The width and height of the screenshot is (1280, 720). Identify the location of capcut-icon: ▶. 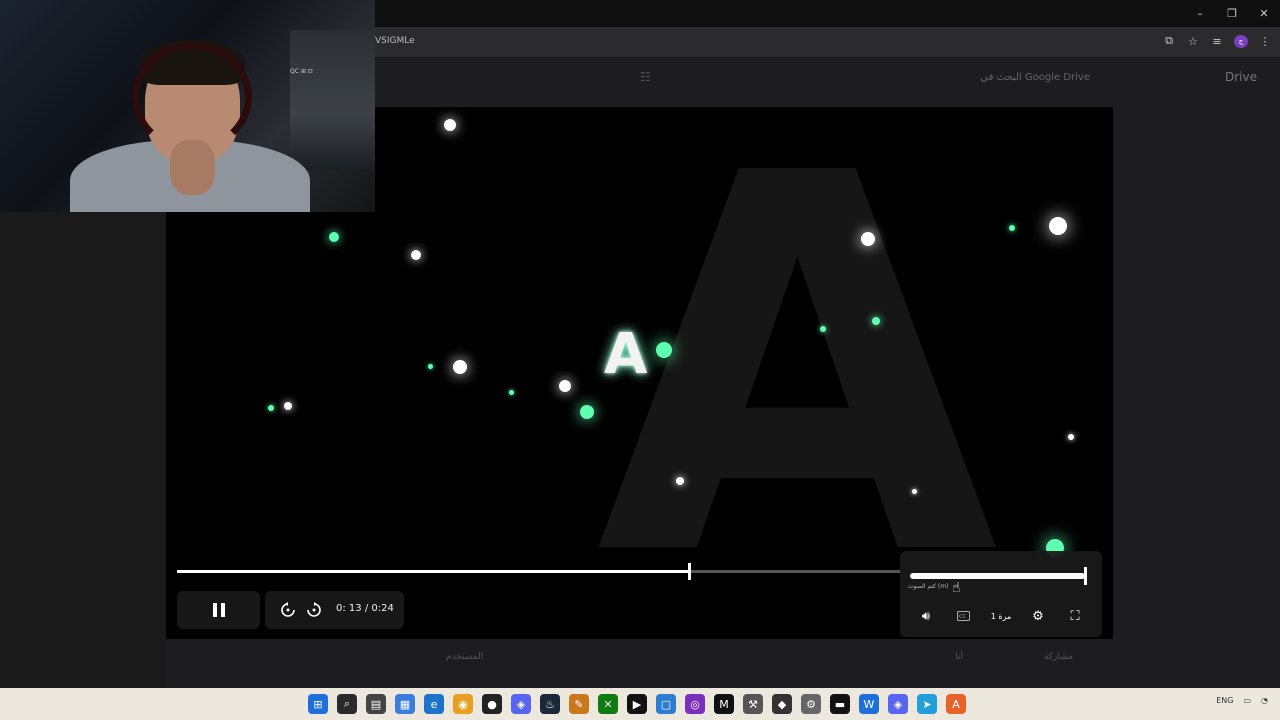
(637, 704).